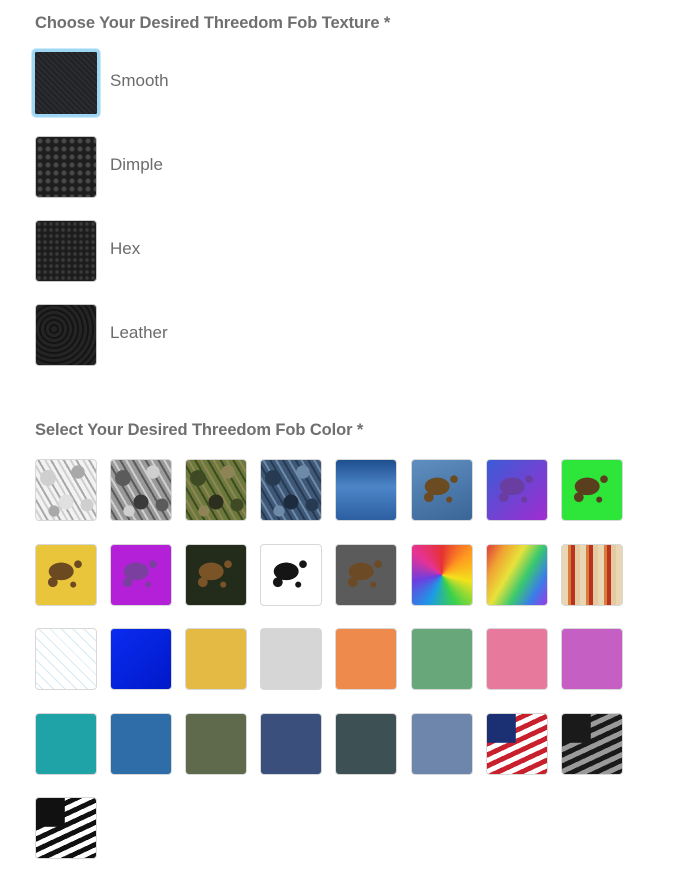  I want to click on color-swatch-blue-mud-splatter, so click(442, 490).